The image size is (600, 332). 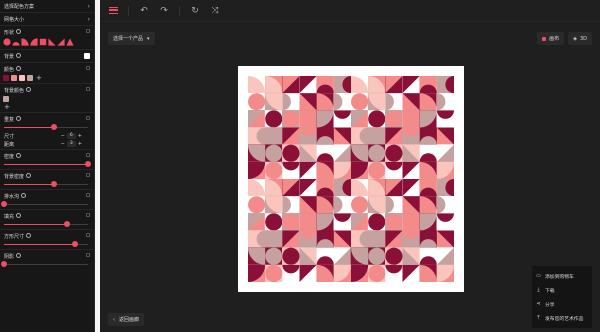 I want to click on canvas-view-button: 画布, so click(x=551, y=38).